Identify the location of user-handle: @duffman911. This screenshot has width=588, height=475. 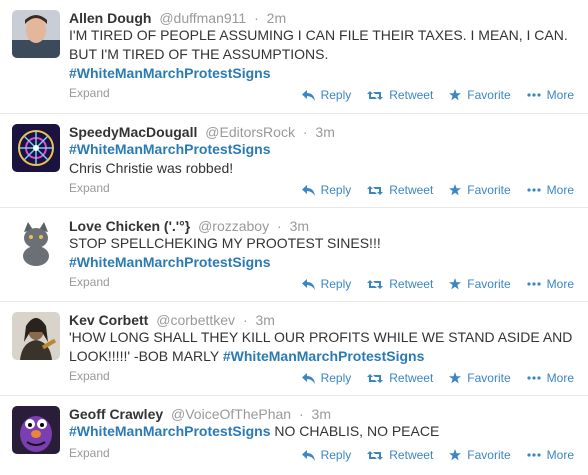
(202, 18).